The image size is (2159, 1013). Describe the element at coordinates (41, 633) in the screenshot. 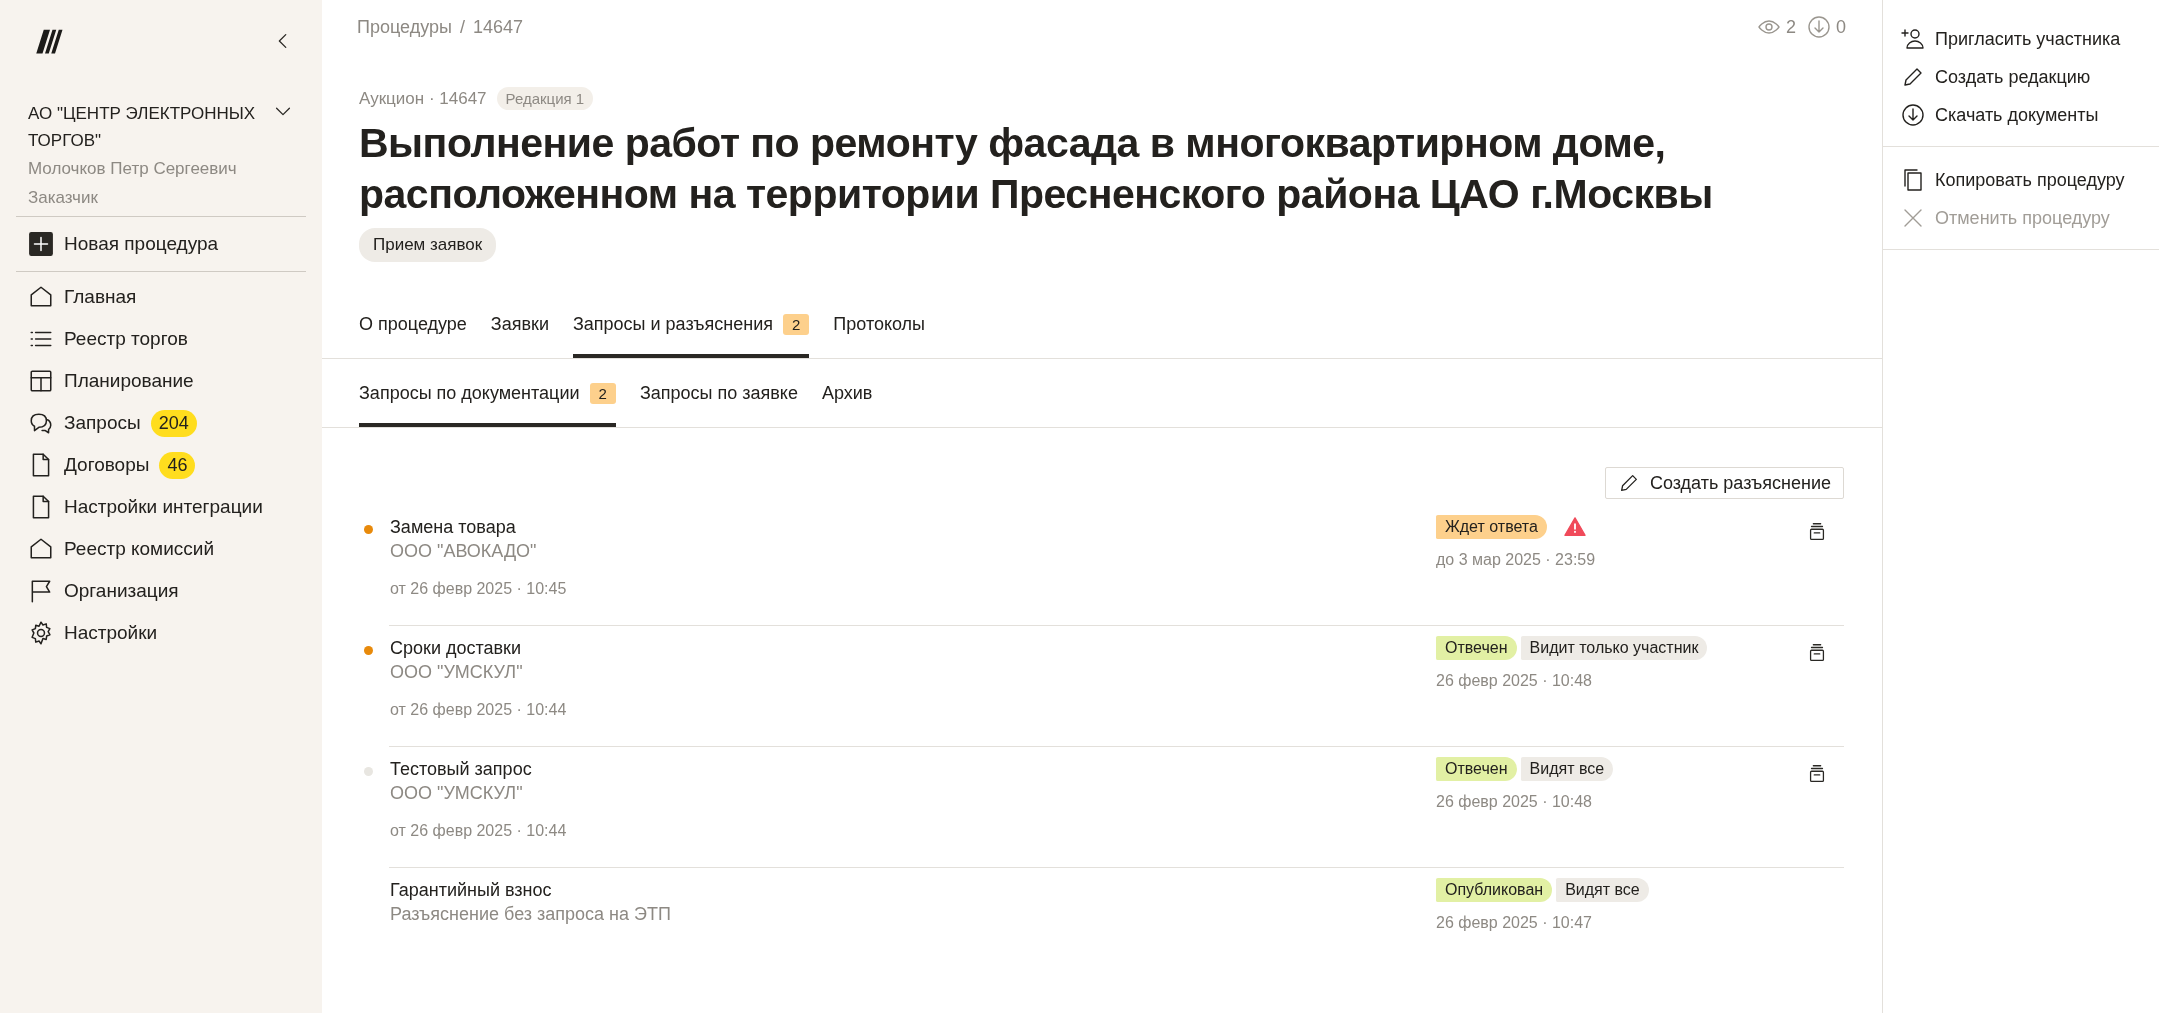

I see `settings-icon` at that location.